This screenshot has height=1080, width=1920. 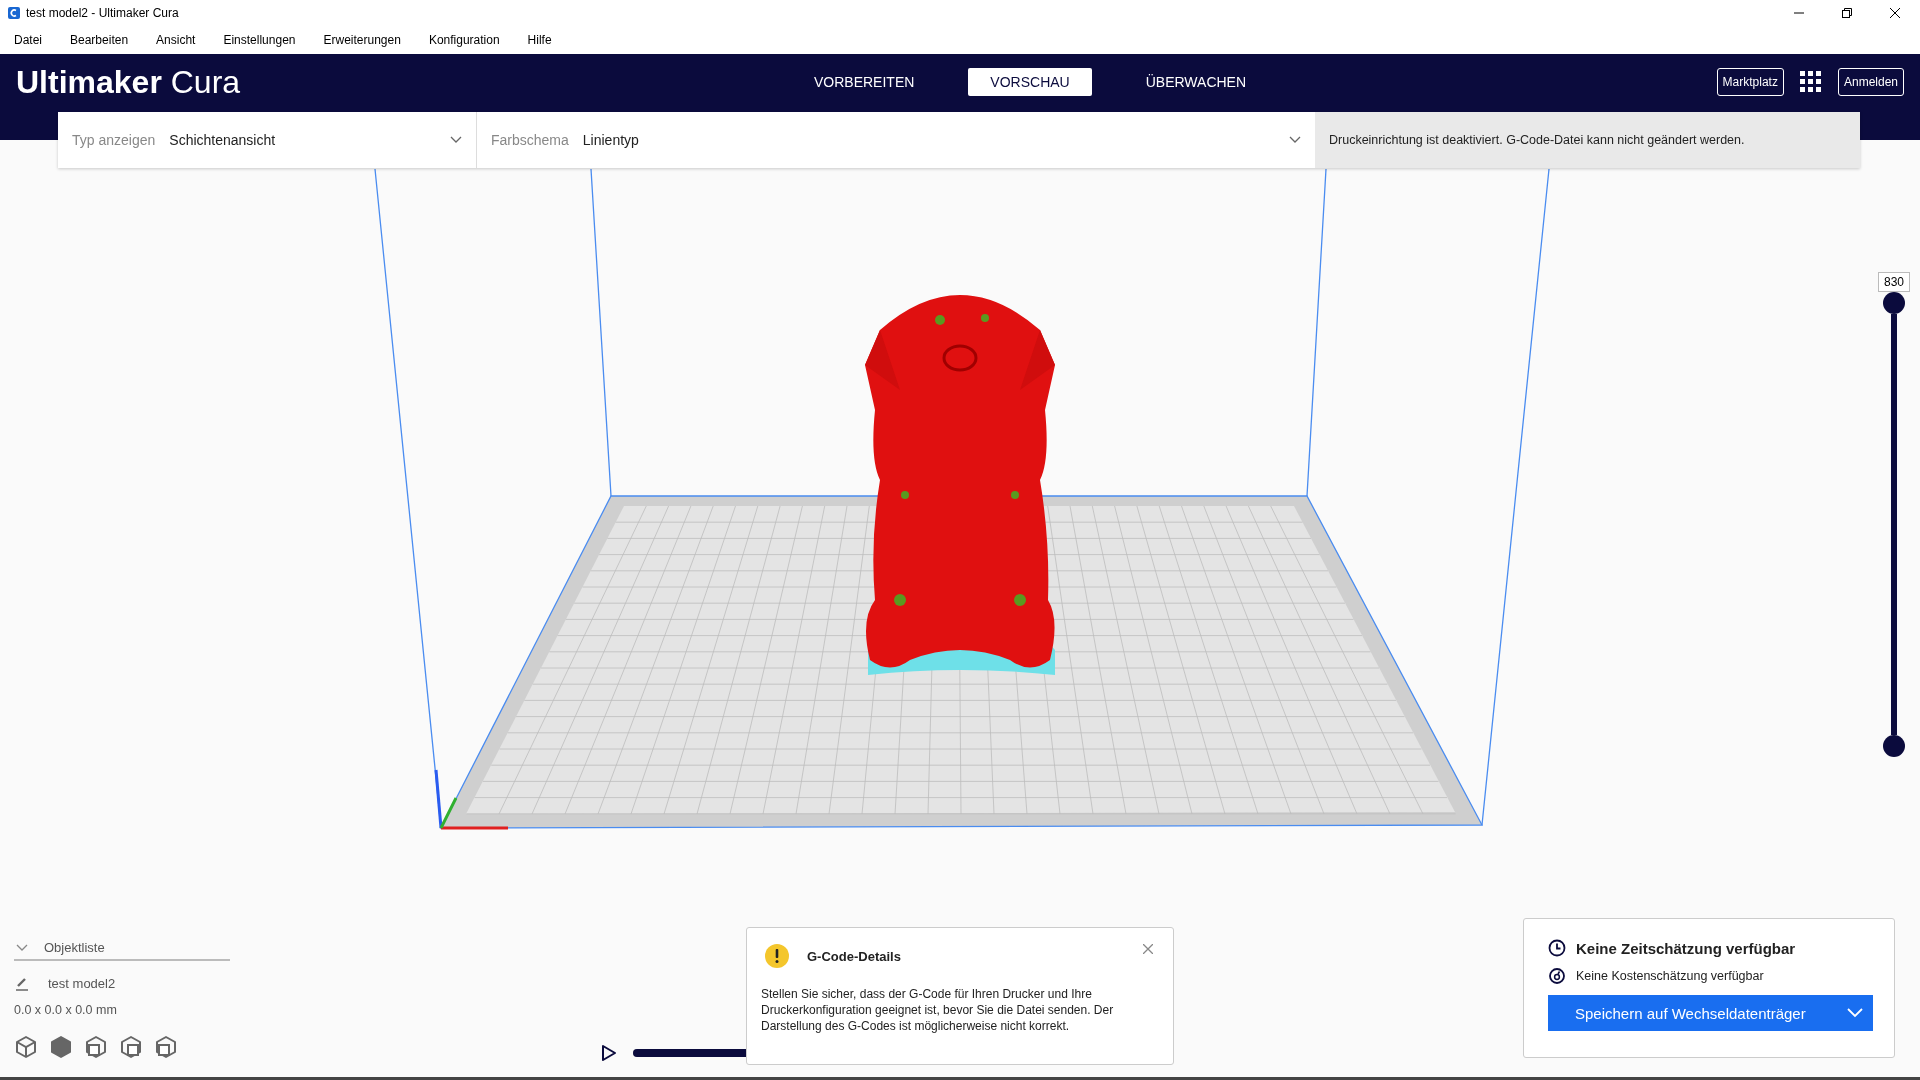 I want to click on app-icon, so click(x=14, y=13).